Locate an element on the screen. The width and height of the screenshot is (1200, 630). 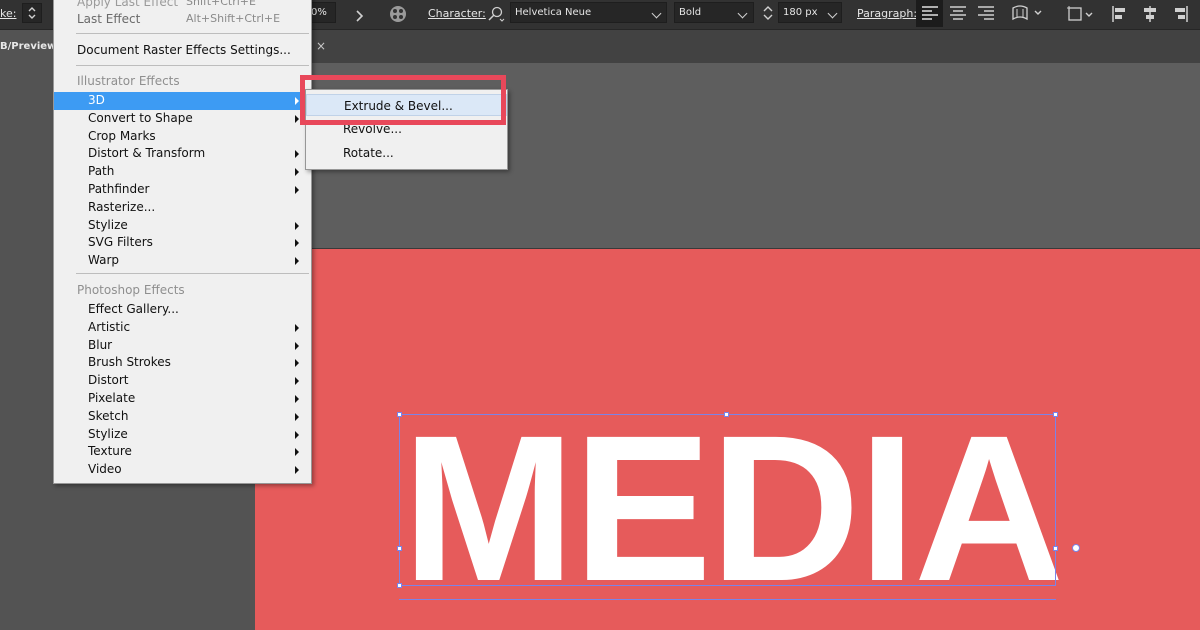
font-size-stepper-icon is located at coordinates (768, 15).